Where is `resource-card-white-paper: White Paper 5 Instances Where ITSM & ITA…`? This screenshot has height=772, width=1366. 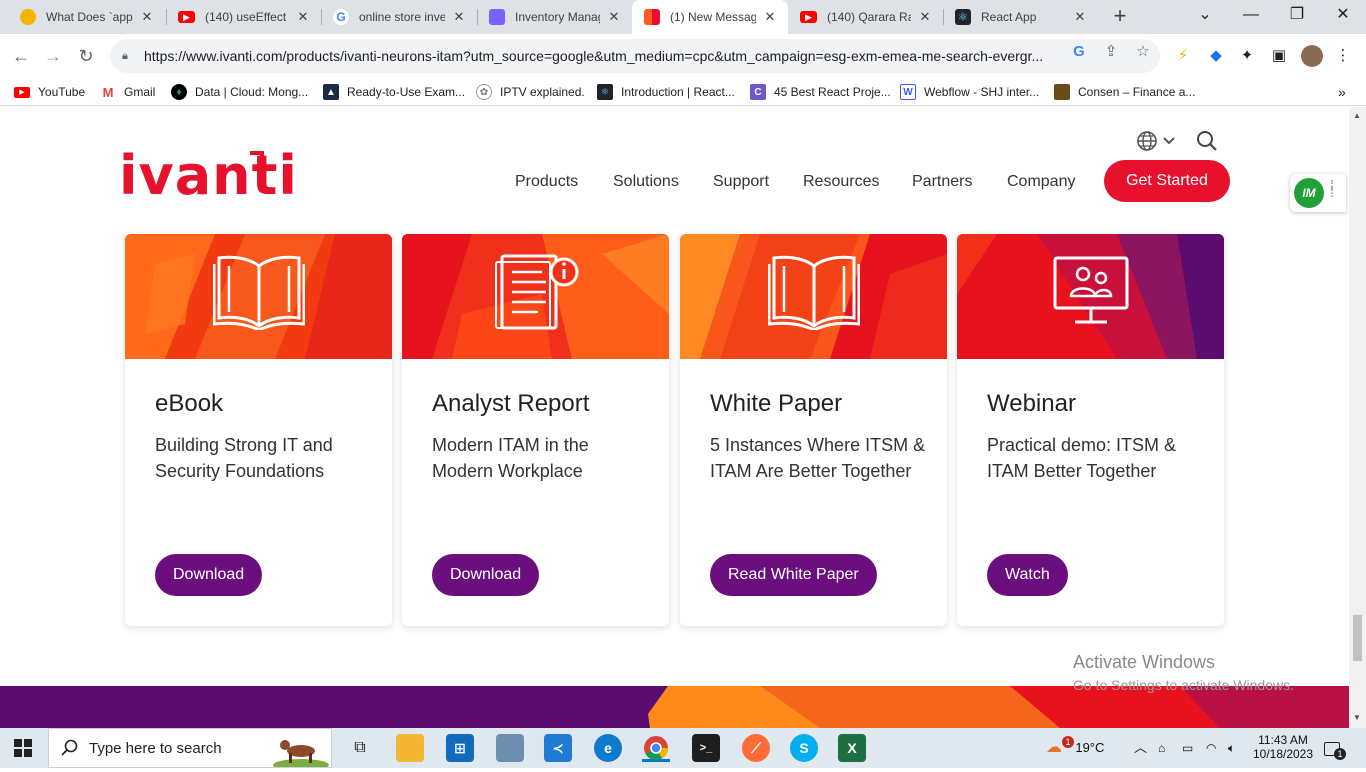
resource-card-white-paper: White Paper 5 Instances Where ITSM & ITA… is located at coordinates (813, 430).